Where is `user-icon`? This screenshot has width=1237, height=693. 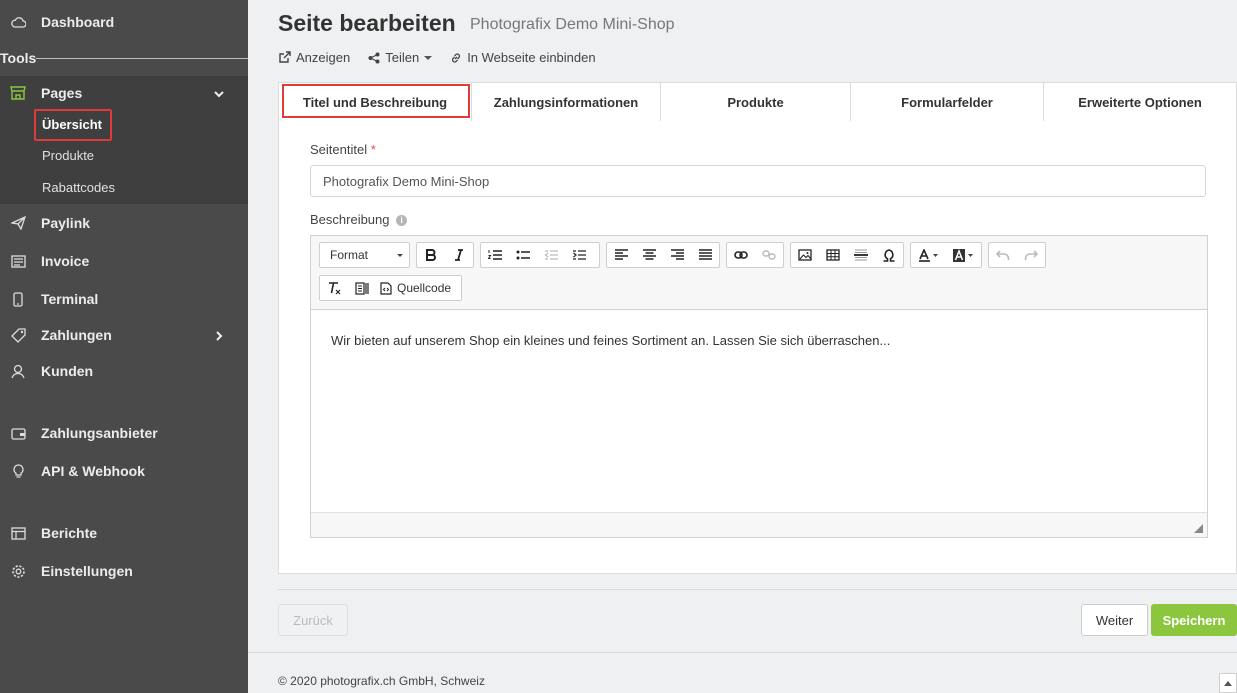 user-icon is located at coordinates (18, 371).